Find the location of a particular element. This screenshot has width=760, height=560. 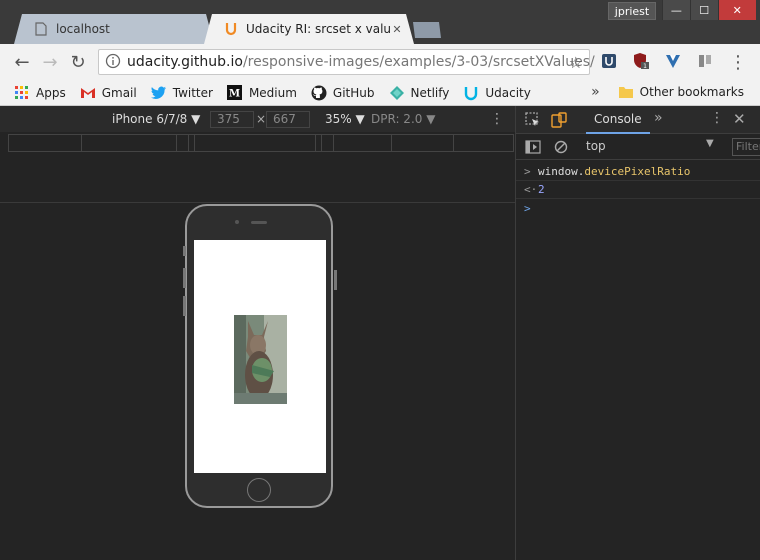

inspect-element-icon is located at coordinates (533, 120).